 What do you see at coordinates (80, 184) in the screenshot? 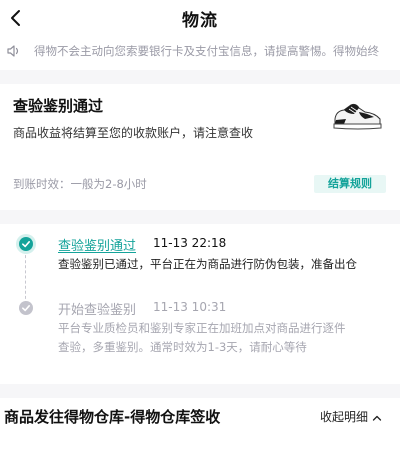
I see `arrival-time-text: 到账时效：一般为2-8小时` at bounding box center [80, 184].